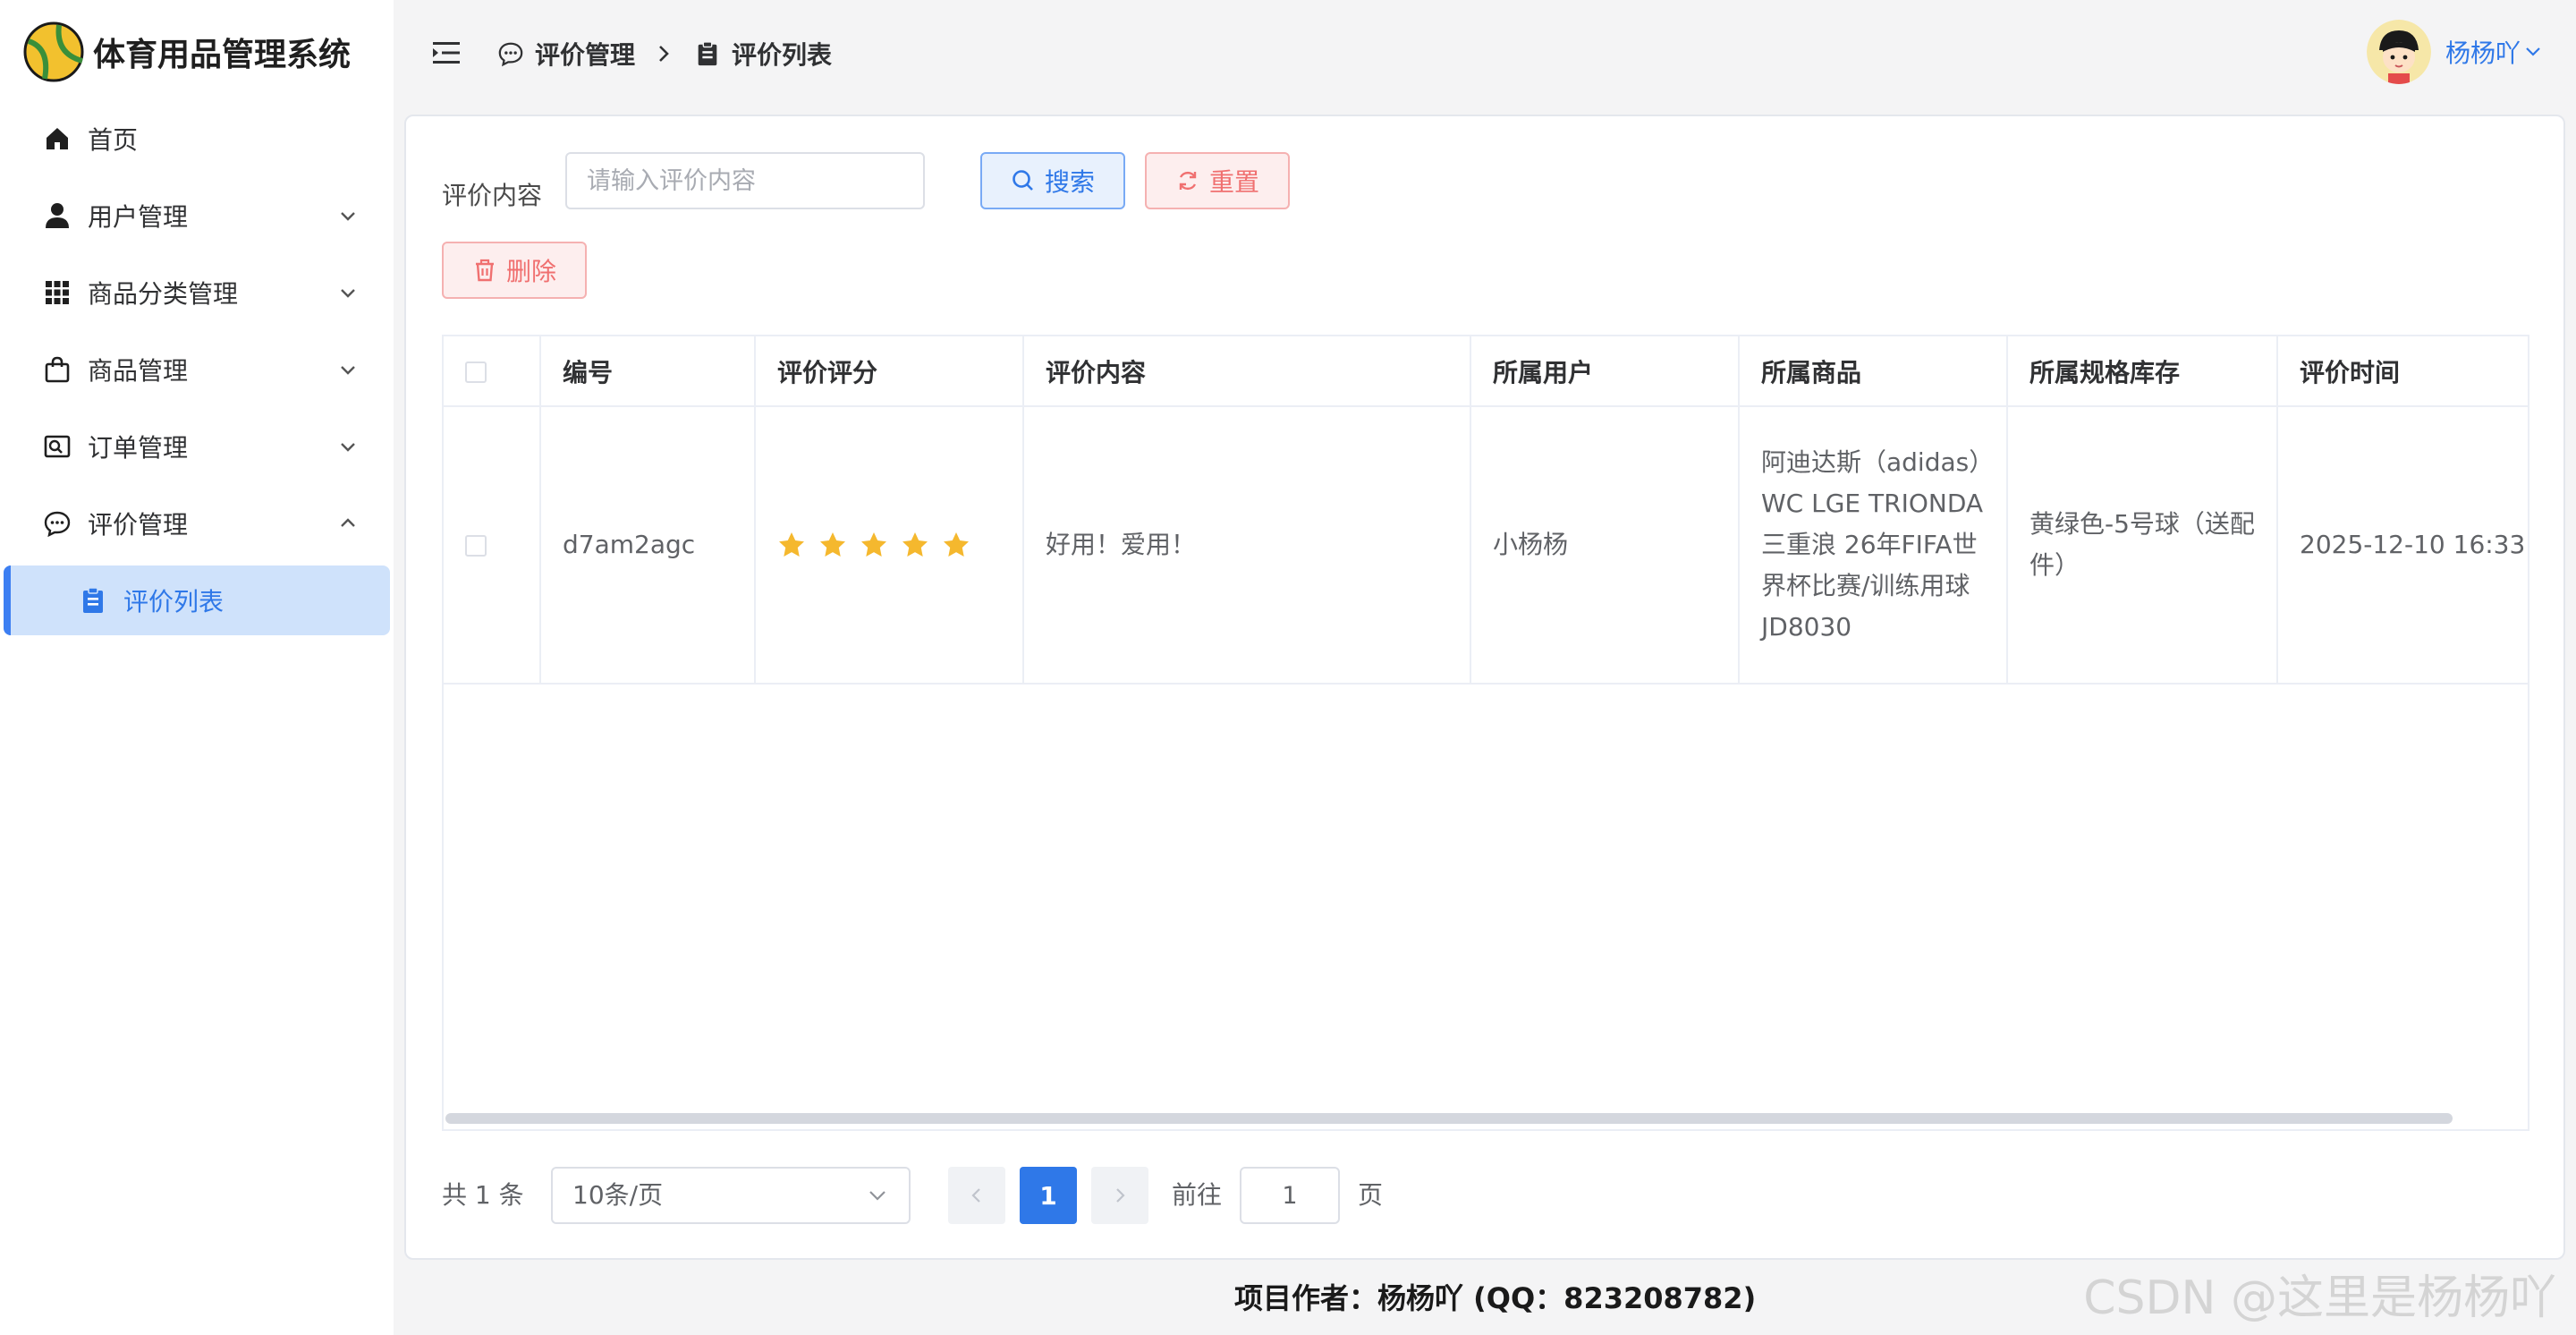 The width and height of the screenshot is (2576, 1335). I want to click on search-button: 搜索, so click(1052, 180).